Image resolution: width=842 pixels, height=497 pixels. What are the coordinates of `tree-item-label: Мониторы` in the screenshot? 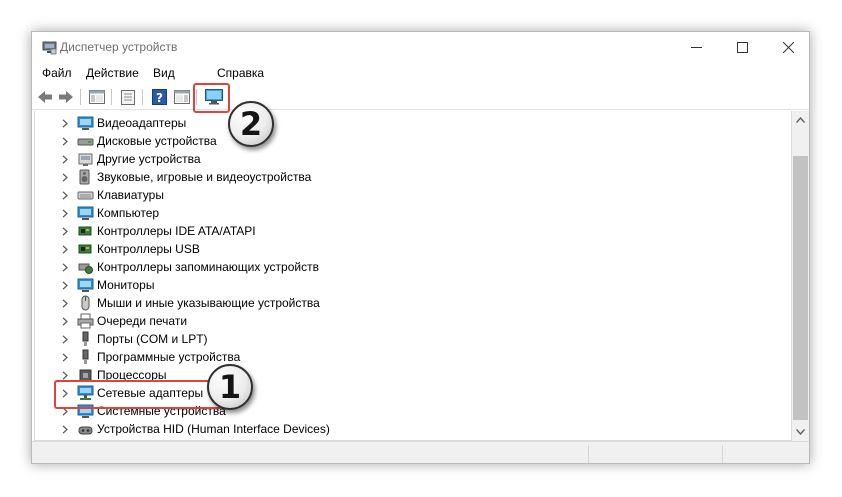 It's located at (126, 285).